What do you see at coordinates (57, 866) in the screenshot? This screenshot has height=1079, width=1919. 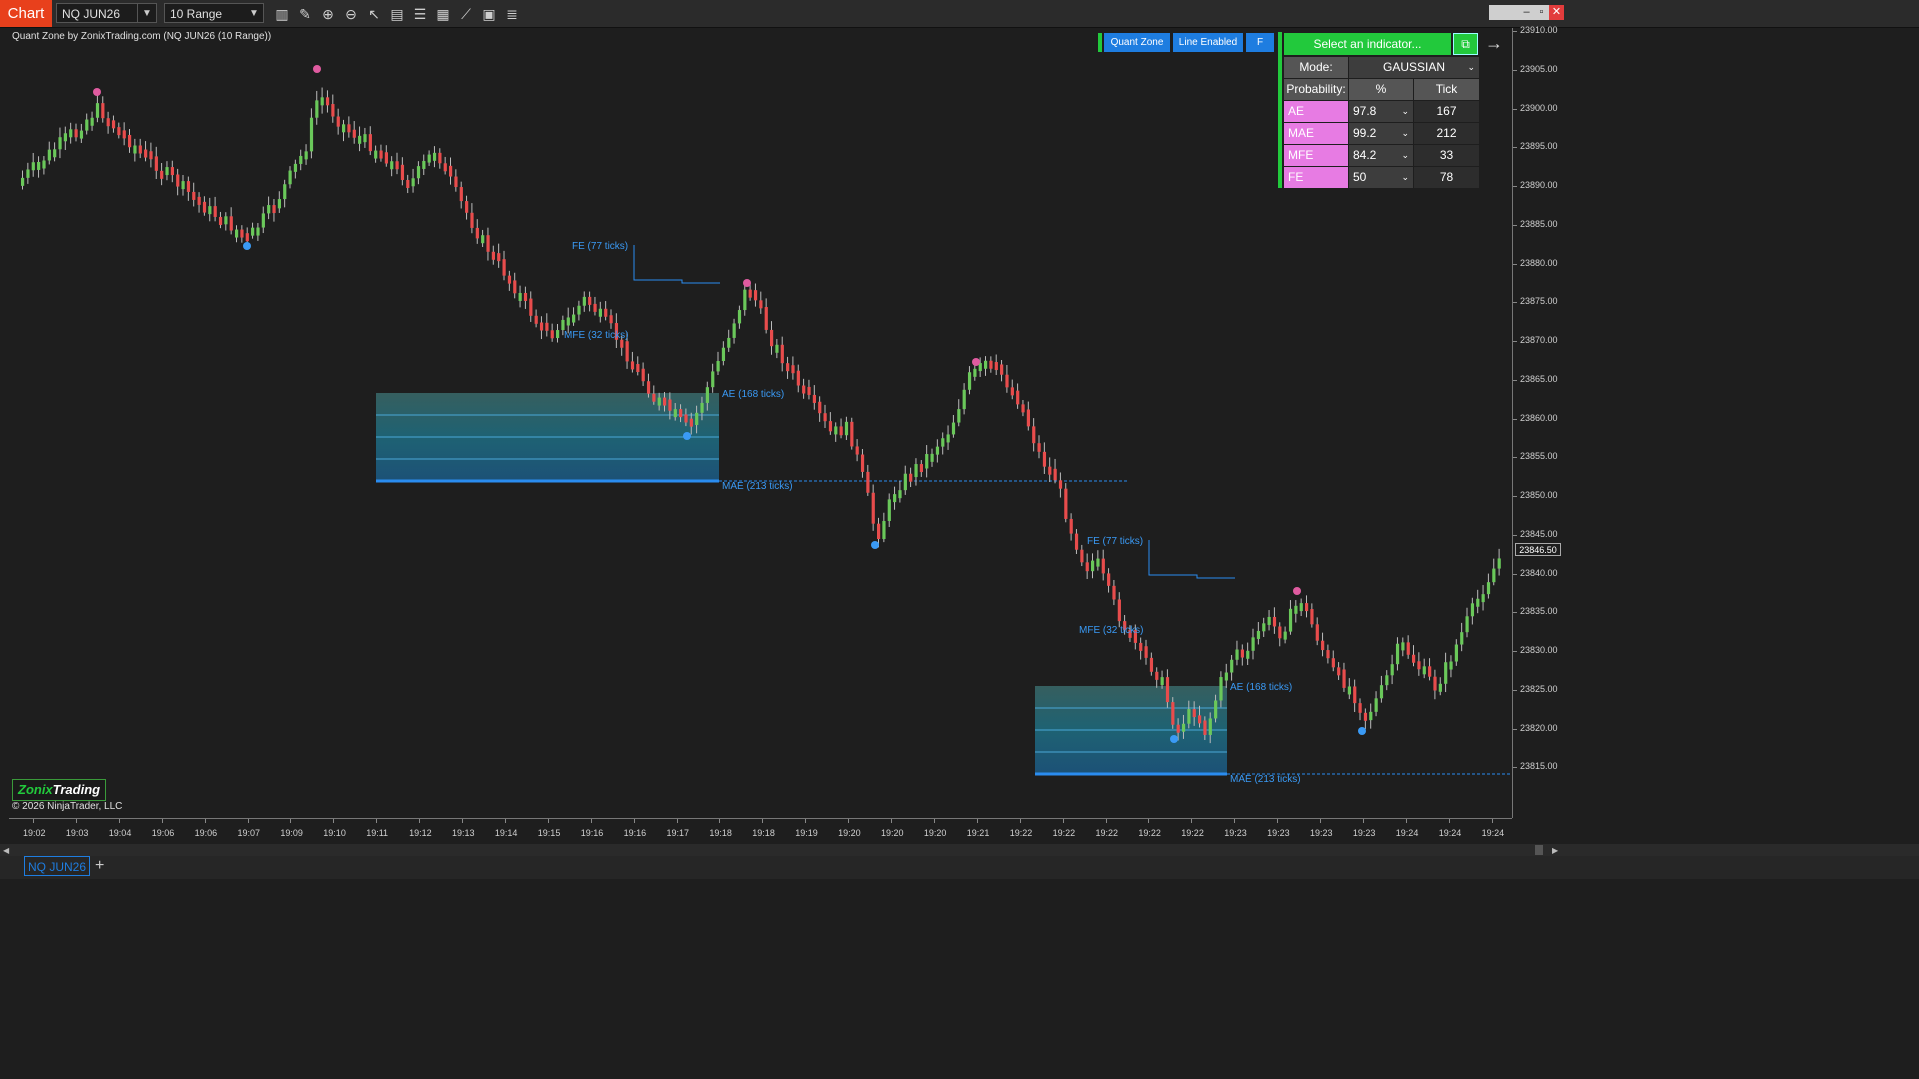 I see `instrument-tab: NQ JUN26` at bounding box center [57, 866].